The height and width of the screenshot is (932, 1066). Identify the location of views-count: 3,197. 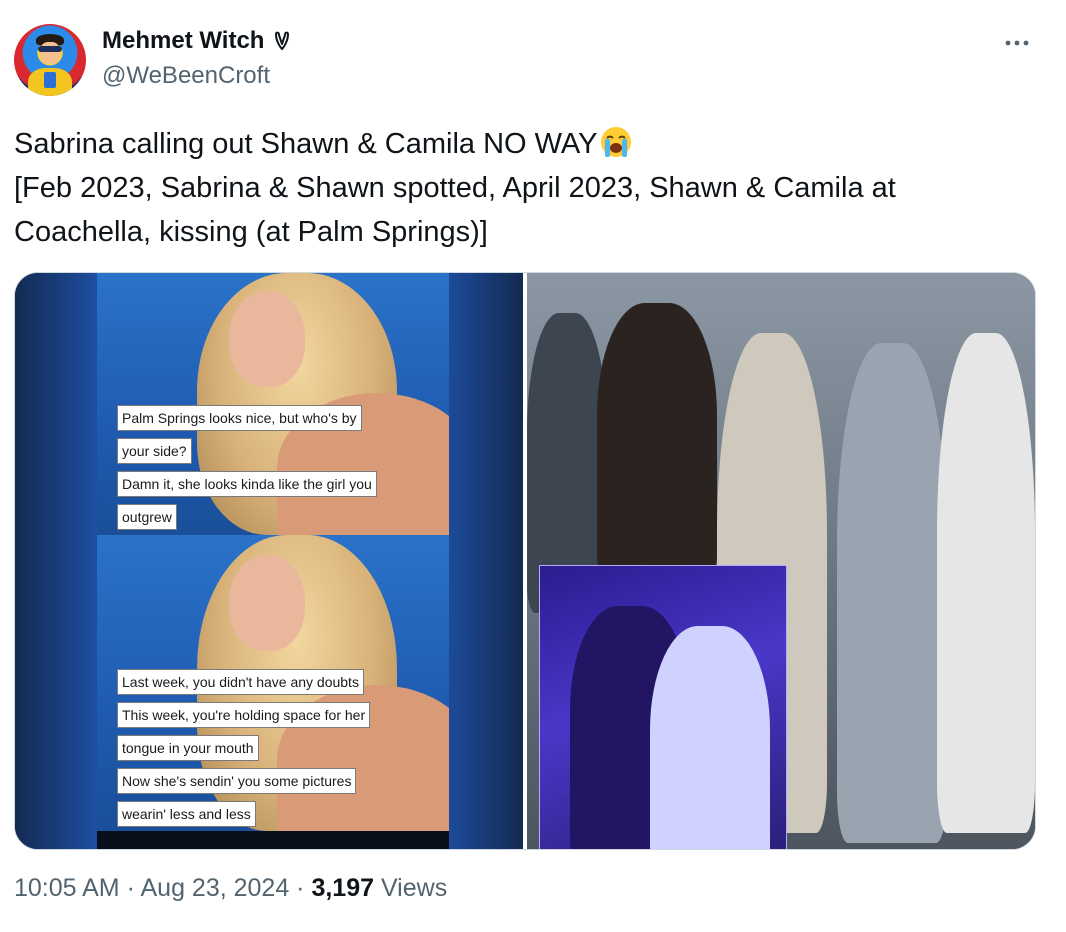
(343, 888).